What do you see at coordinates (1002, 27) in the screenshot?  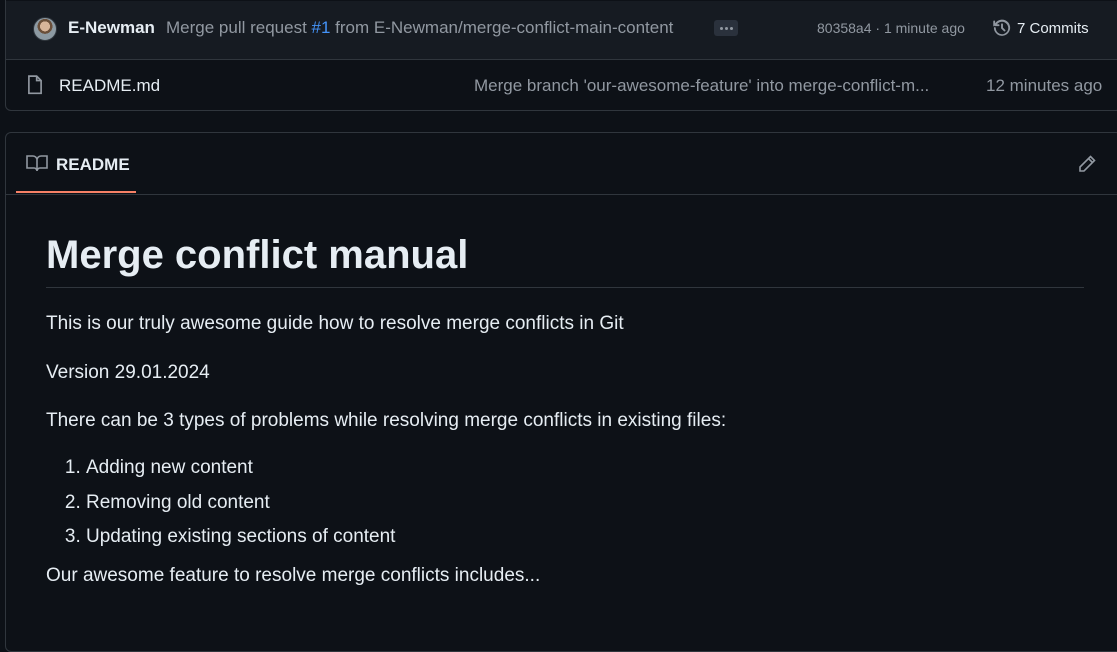 I see `history-icon` at bounding box center [1002, 27].